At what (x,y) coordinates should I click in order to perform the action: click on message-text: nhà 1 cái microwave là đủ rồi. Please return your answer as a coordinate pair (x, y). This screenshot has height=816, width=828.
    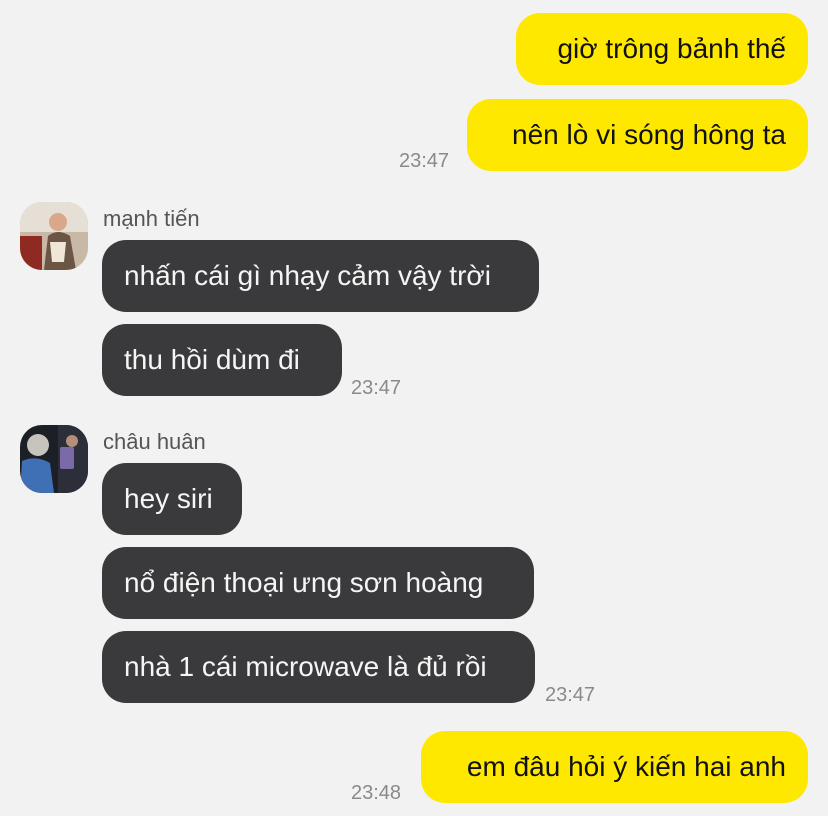
    Looking at the image, I should click on (305, 666).